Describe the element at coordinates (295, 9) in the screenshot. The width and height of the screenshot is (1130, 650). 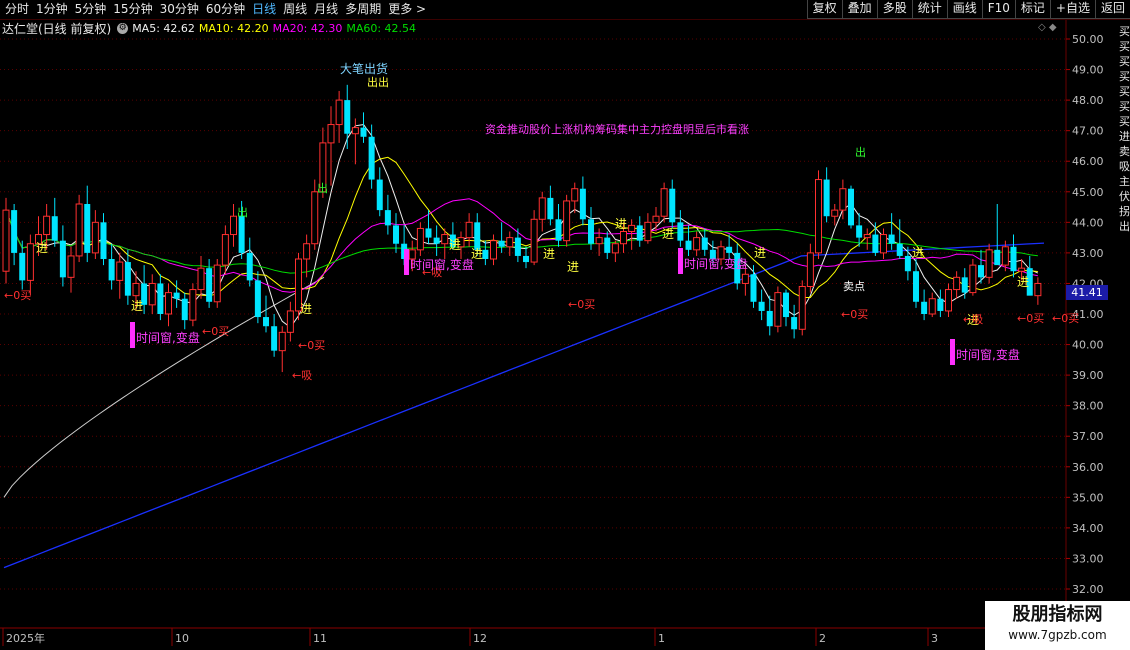
I see `period-tab: 周线` at that location.